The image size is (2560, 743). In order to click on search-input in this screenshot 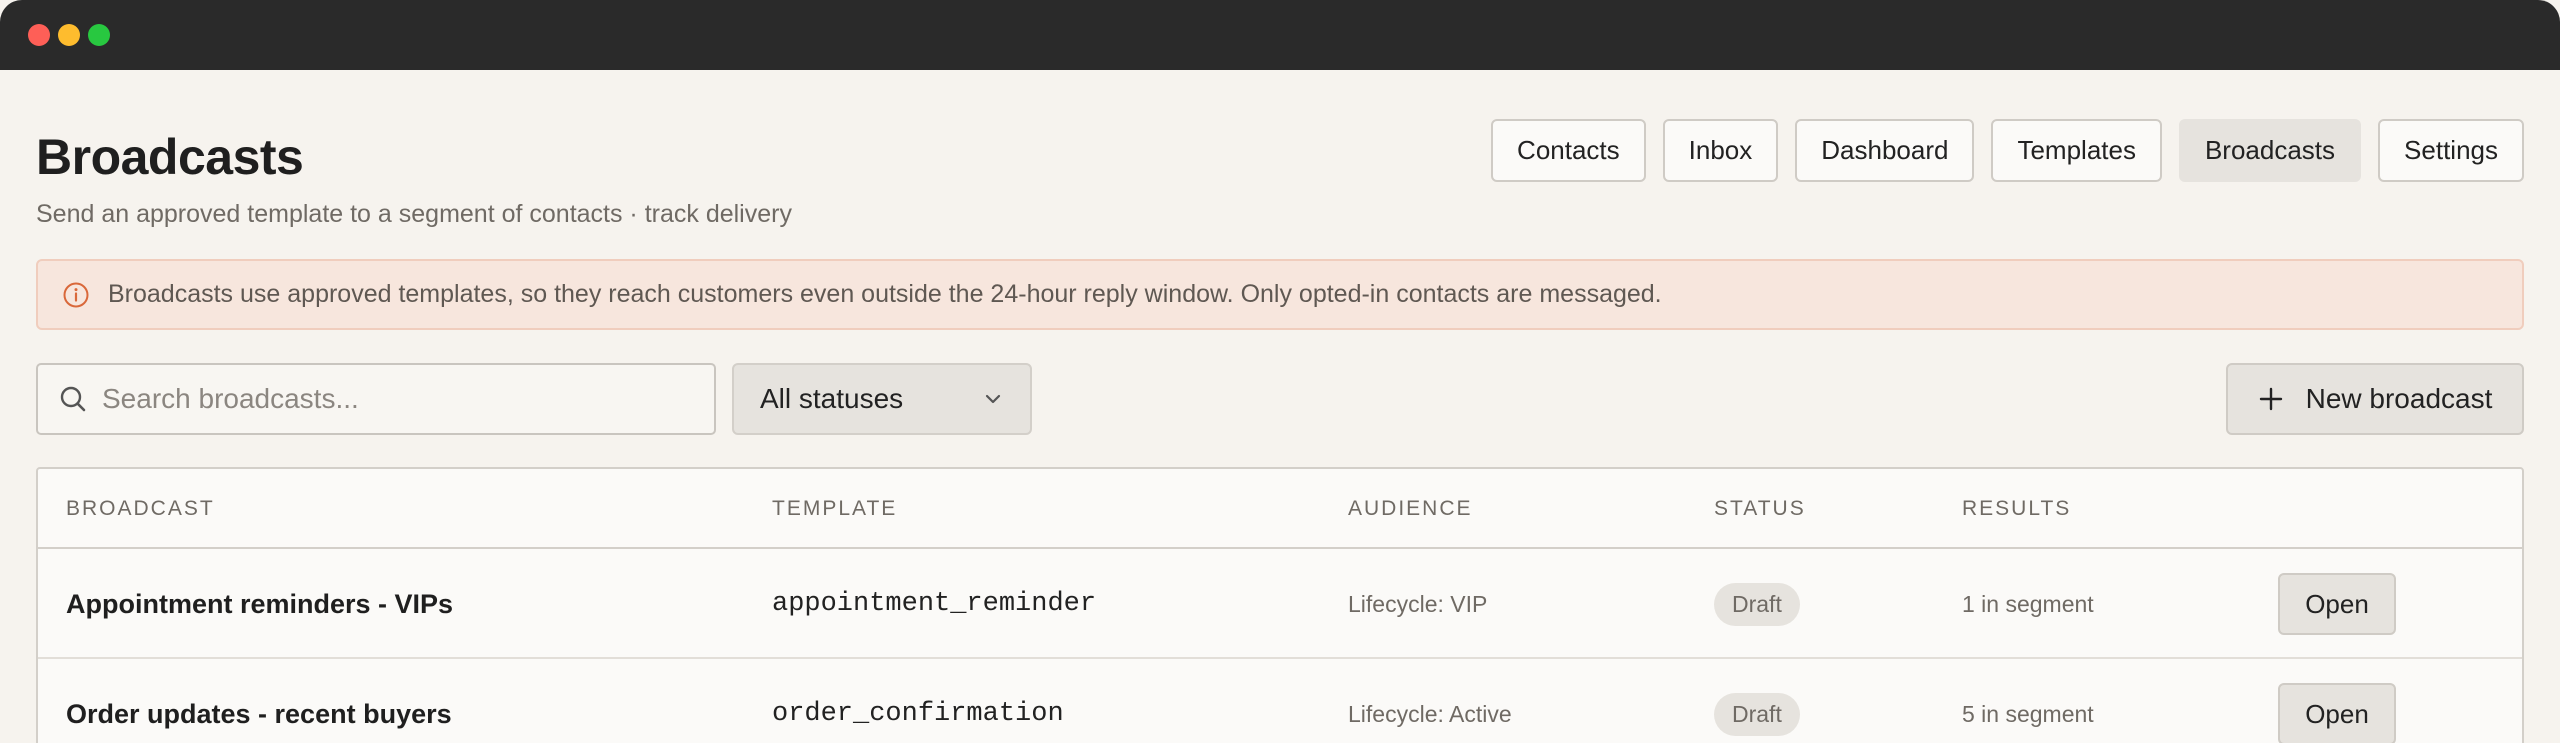, I will do `click(382, 399)`.